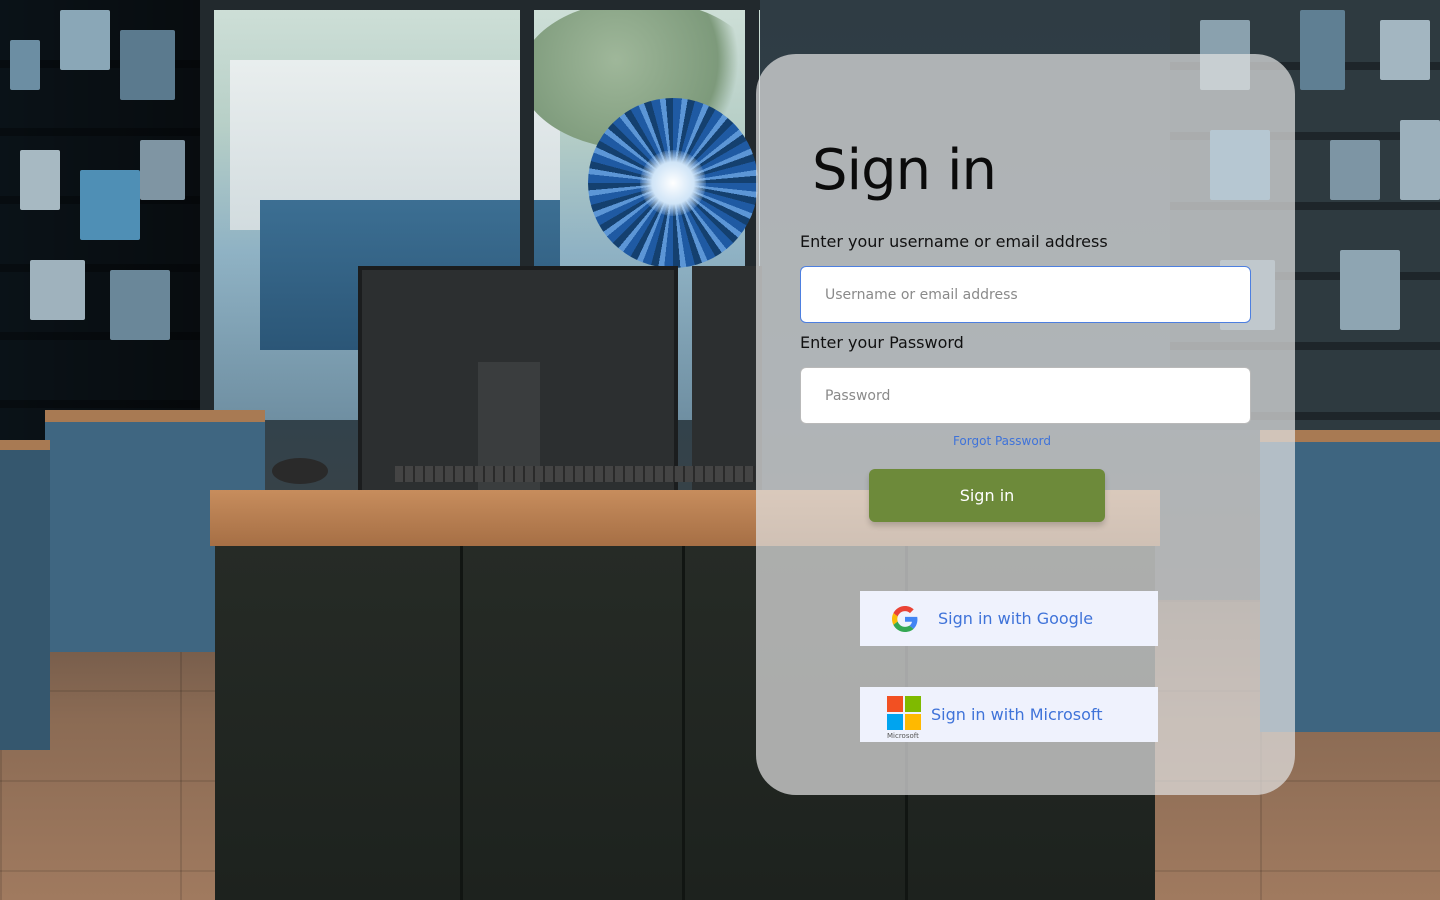  I want to click on microsoft-squares, so click(904, 713).